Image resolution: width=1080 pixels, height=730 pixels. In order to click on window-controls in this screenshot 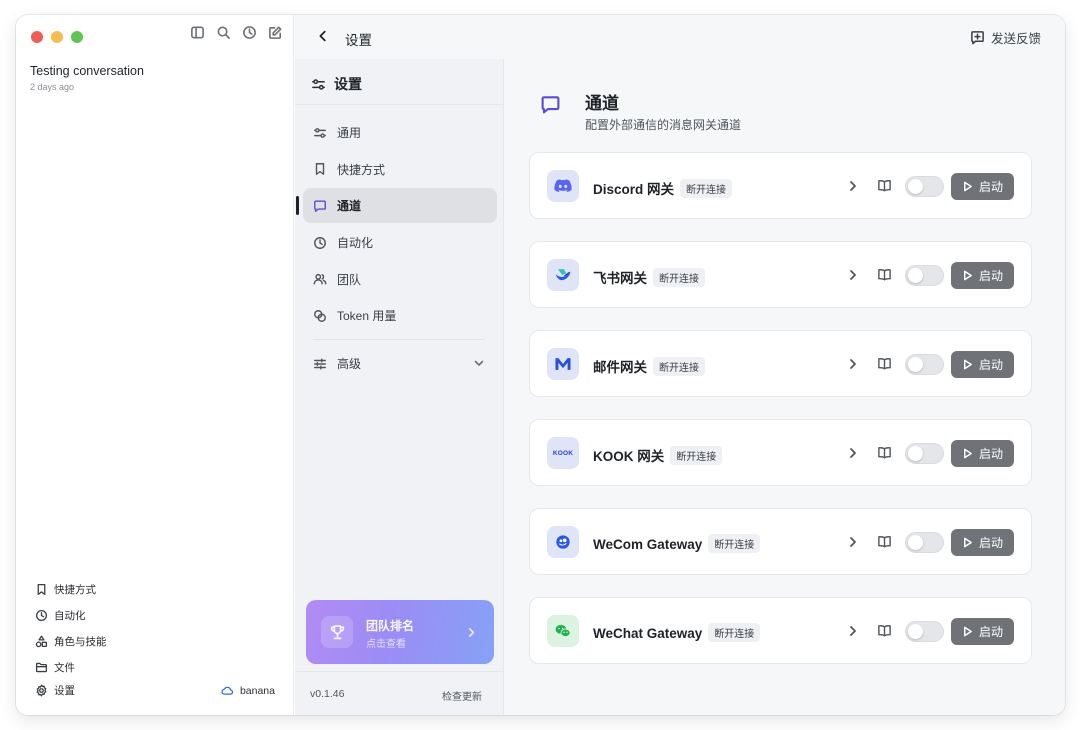, I will do `click(57, 37)`.